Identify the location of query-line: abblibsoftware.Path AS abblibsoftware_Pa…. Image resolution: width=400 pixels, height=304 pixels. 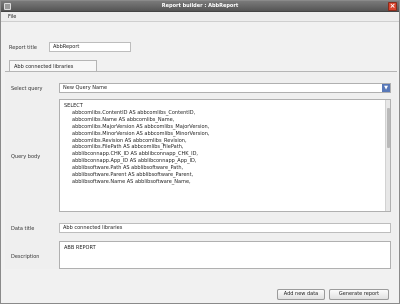
(128, 168).